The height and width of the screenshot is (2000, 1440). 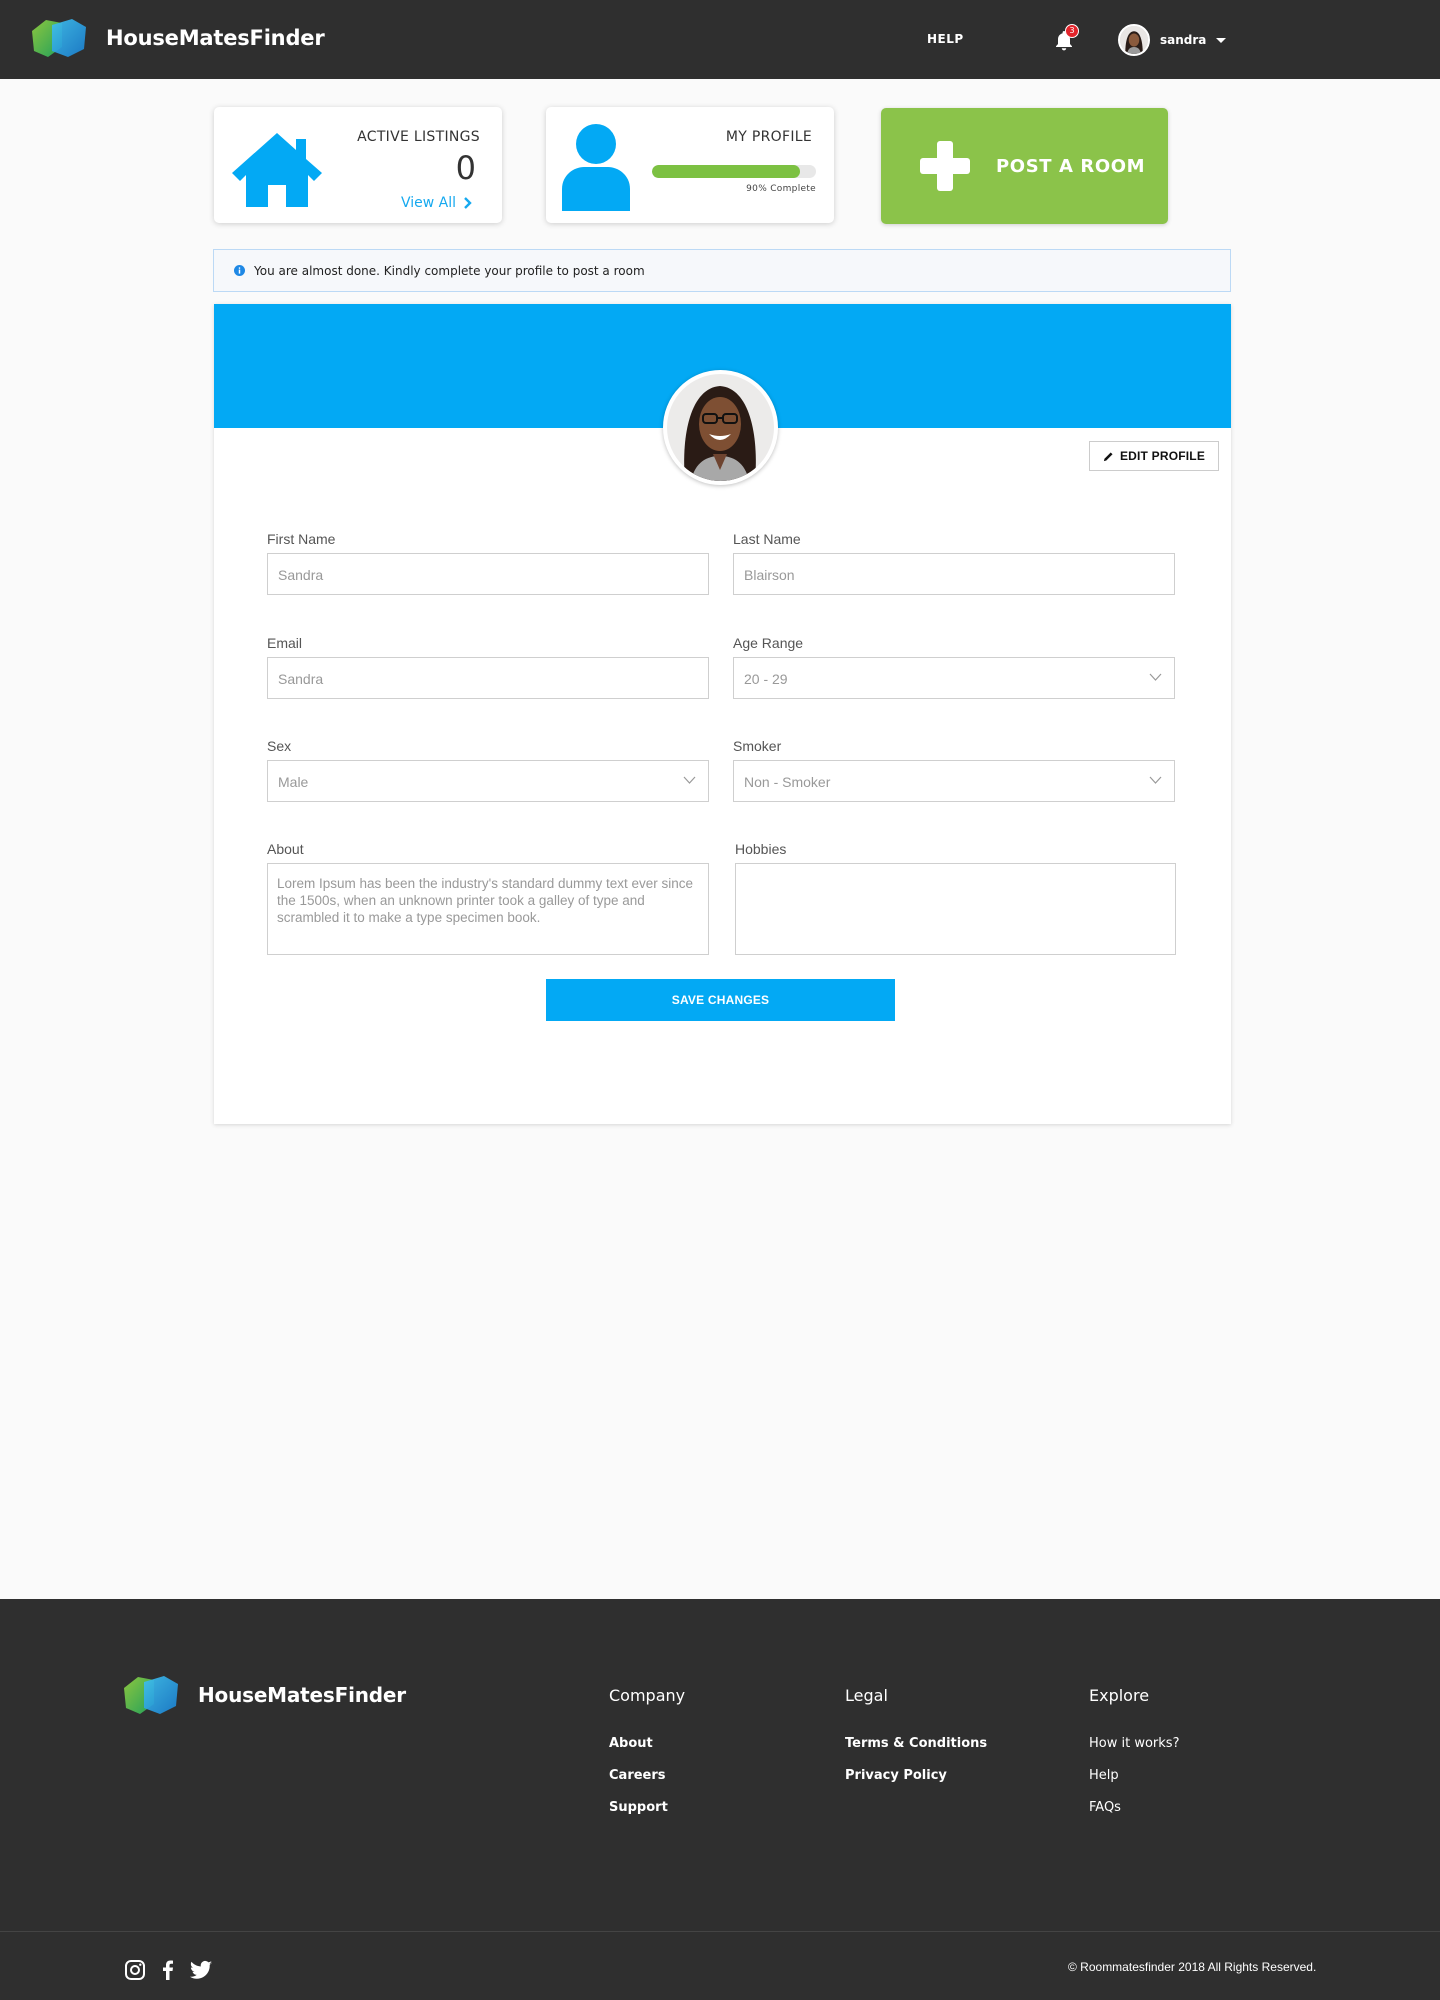 I want to click on footer-link-terms: Terms & Conditions, so click(x=916, y=1743).